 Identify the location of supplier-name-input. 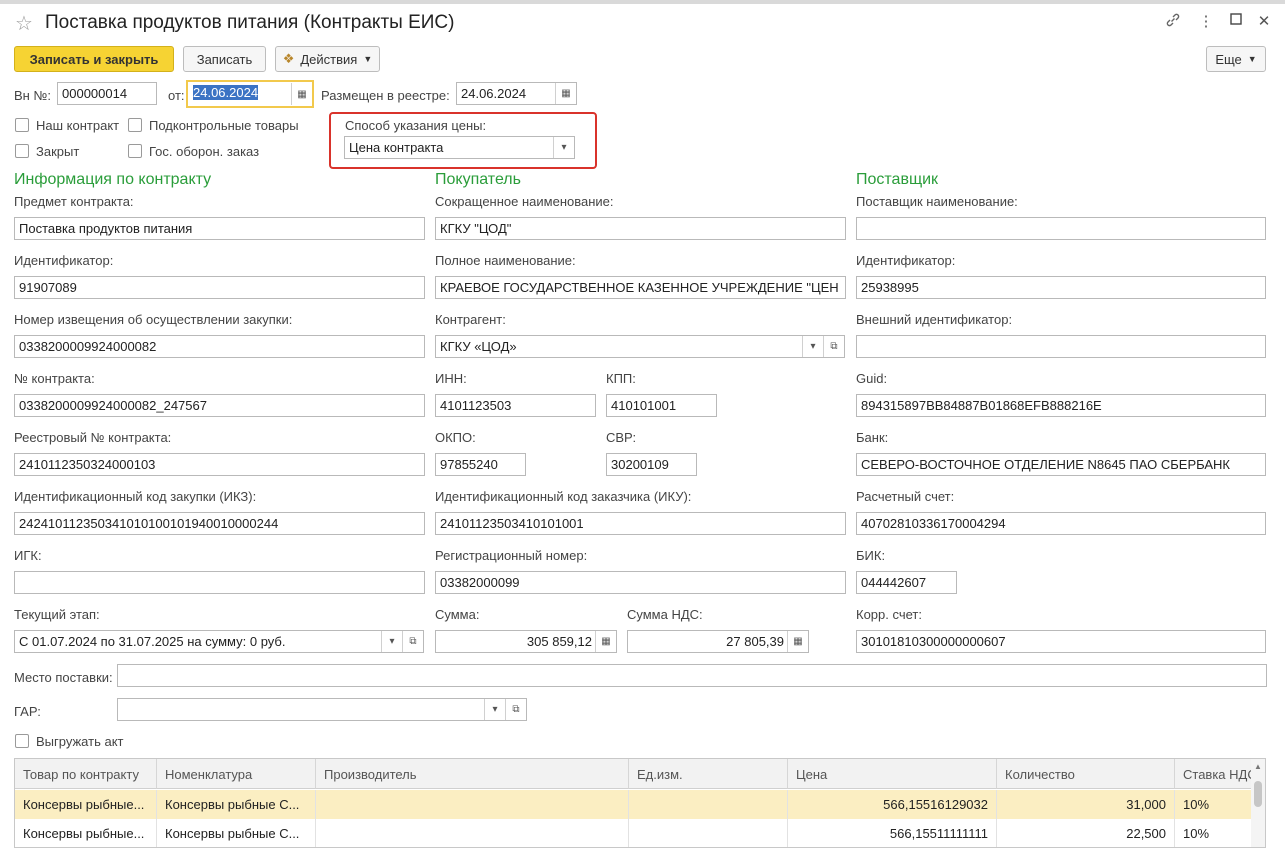
(1061, 228).